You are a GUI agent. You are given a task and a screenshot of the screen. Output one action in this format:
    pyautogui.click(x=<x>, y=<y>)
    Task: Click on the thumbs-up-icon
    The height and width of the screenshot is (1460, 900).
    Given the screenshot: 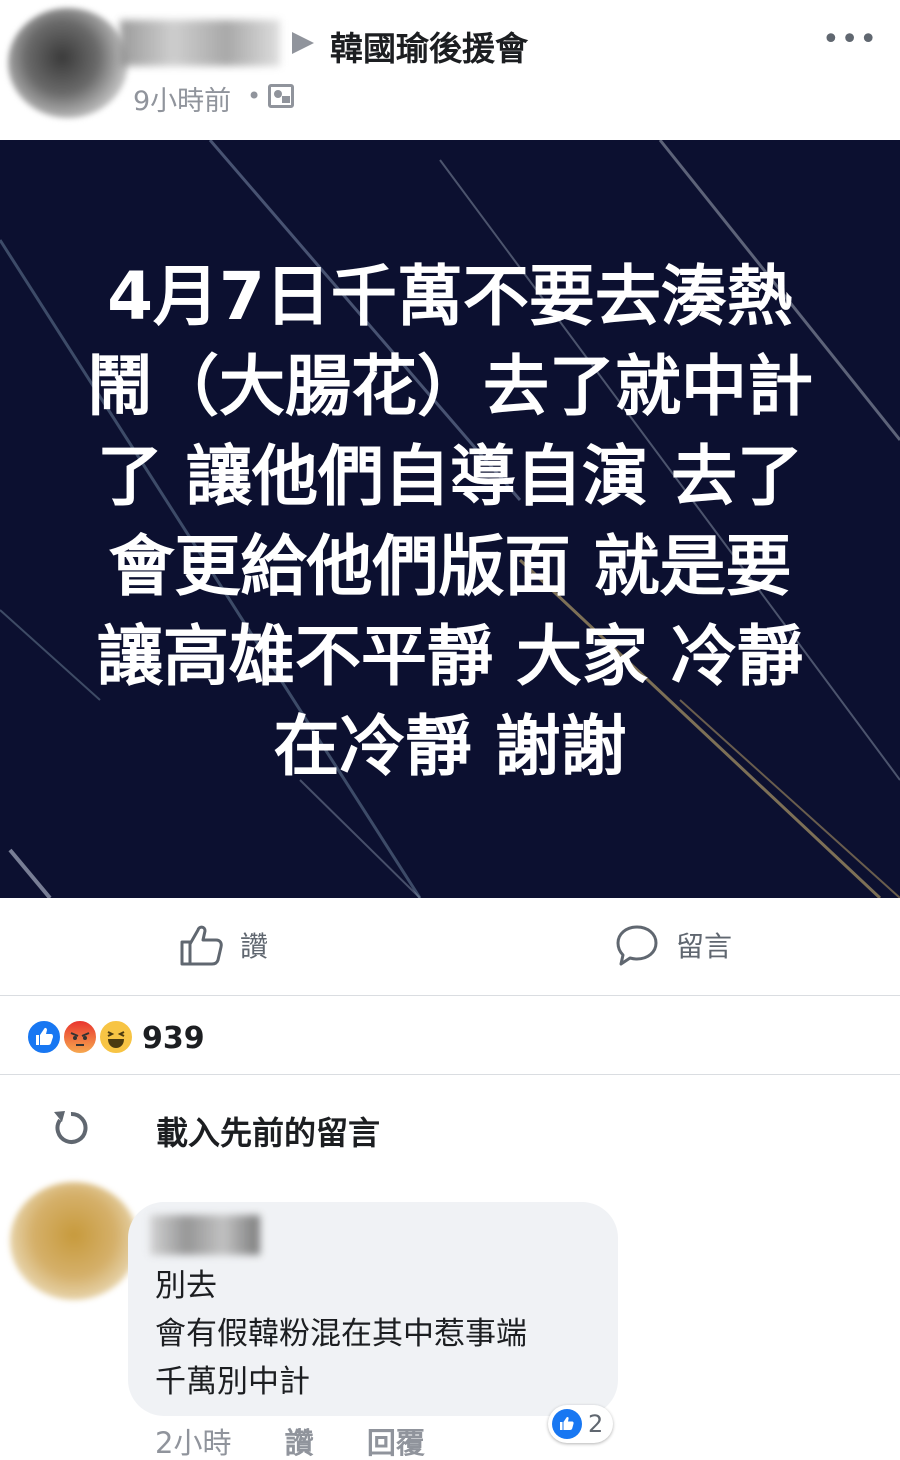 What is the action you would take?
    pyautogui.click(x=201, y=945)
    